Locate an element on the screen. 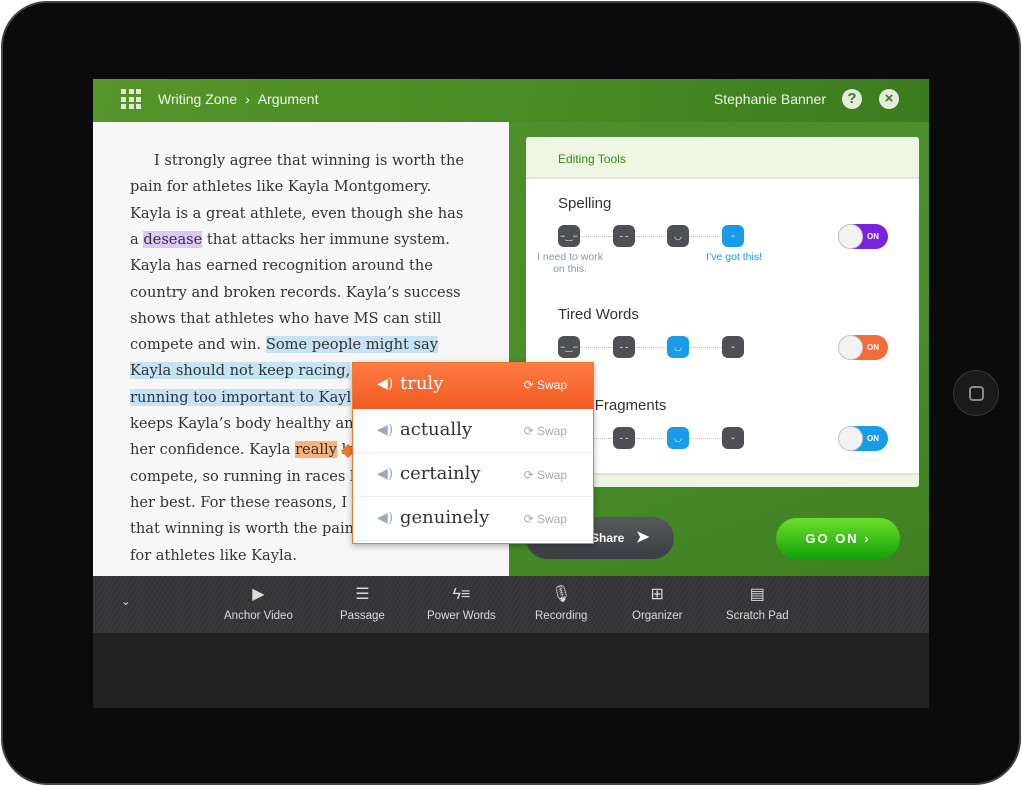 The image size is (1022, 786). word-option: ◀) genuinely ⟳ Swap is located at coordinates (473, 519).